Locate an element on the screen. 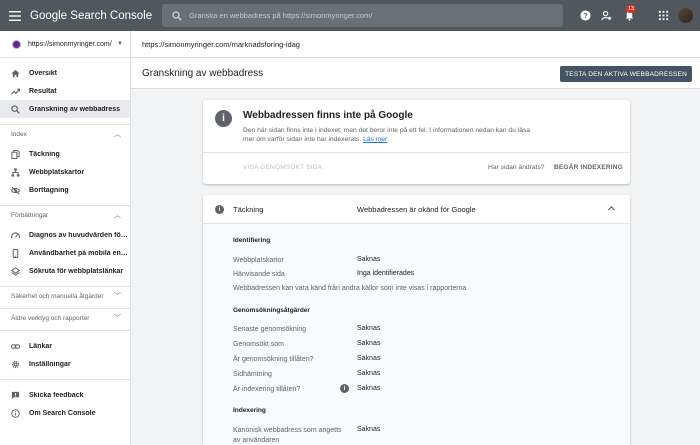  feedback-icon is located at coordinates (15, 395).